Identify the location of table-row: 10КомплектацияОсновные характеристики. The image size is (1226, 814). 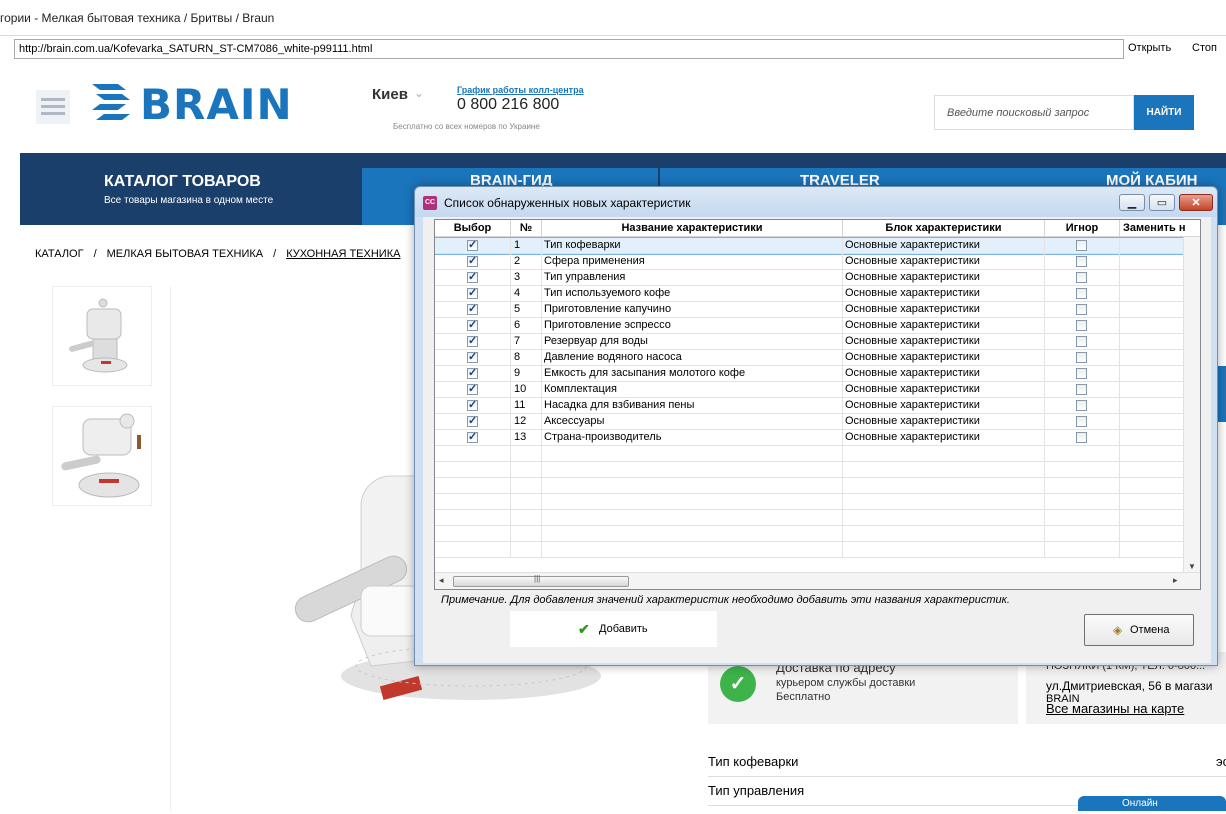
(810, 390).